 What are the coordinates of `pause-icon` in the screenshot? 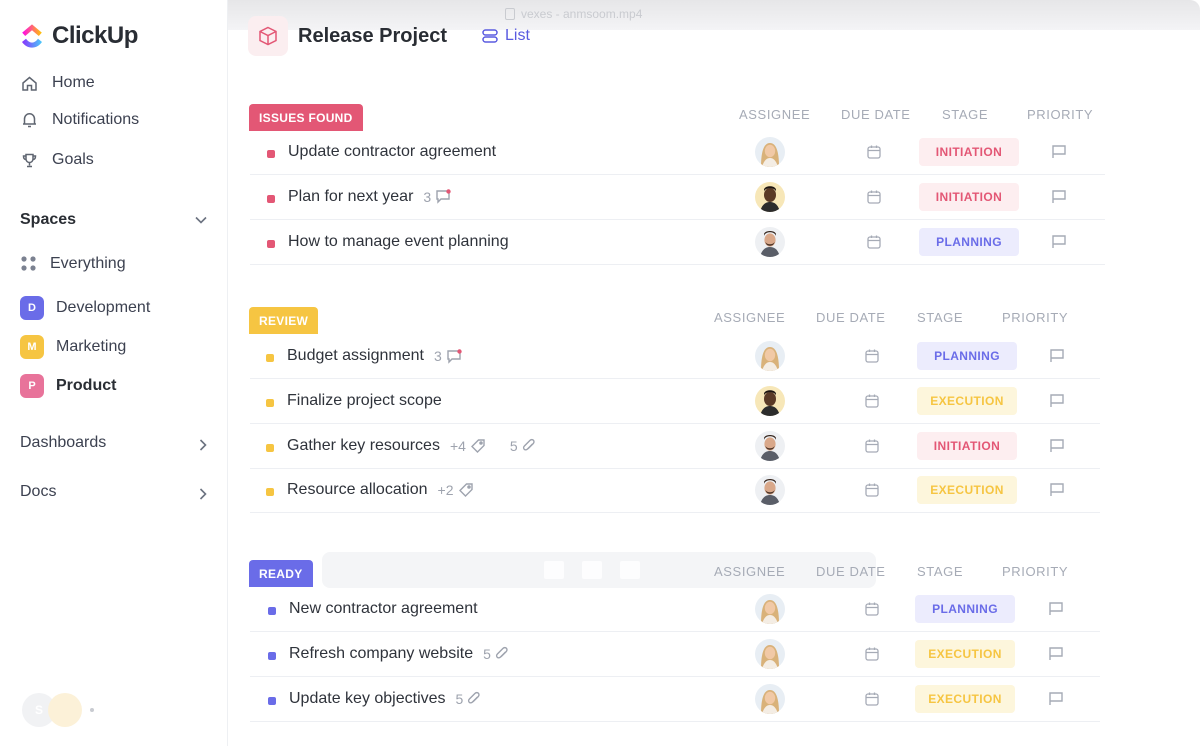 It's located at (592, 570).